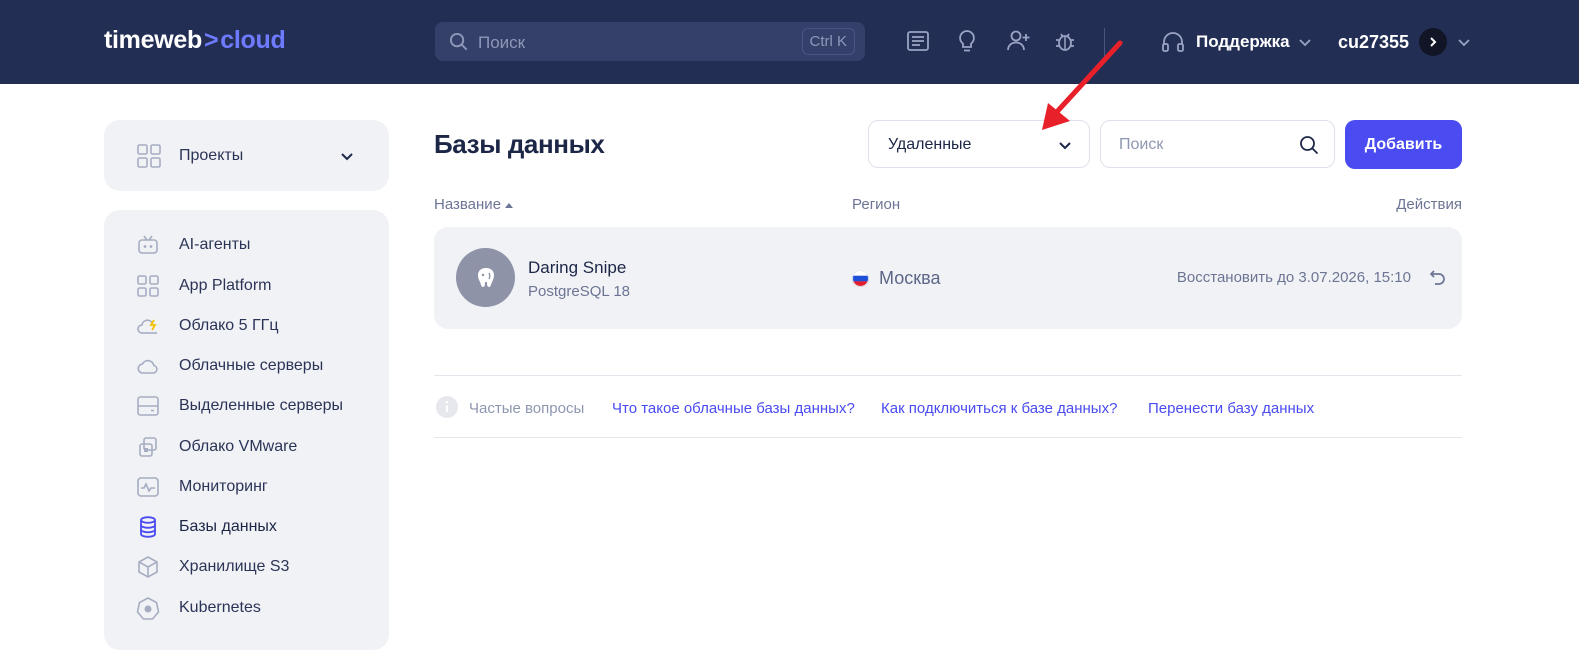  I want to click on cloud-bolt-icon, so click(148, 326).